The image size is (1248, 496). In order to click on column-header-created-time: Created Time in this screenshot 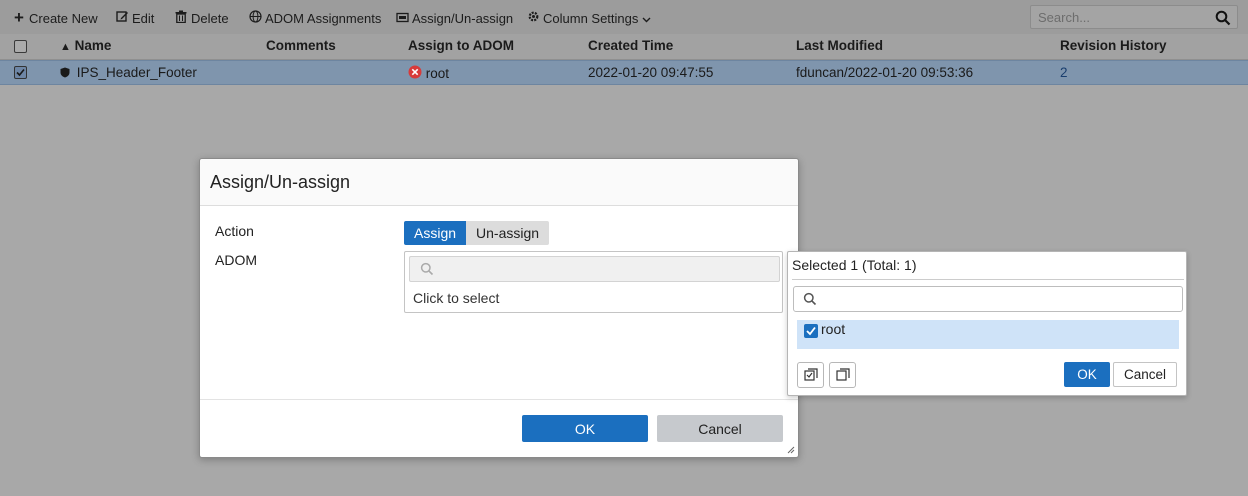, I will do `click(630, 45)`.